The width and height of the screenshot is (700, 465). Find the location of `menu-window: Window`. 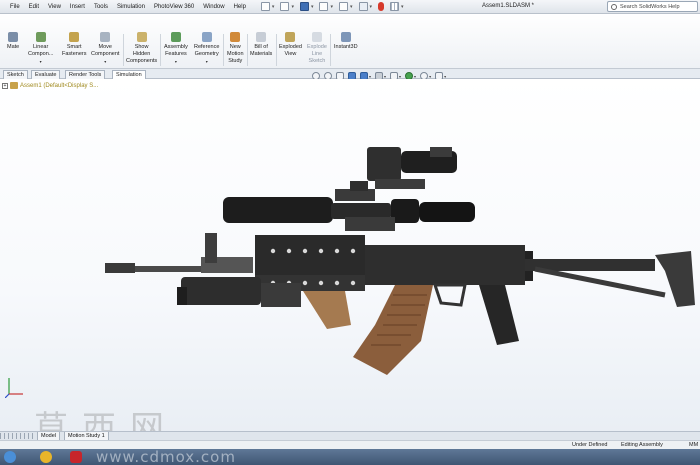

menu-window: Window is located at coordinates (213, 7).